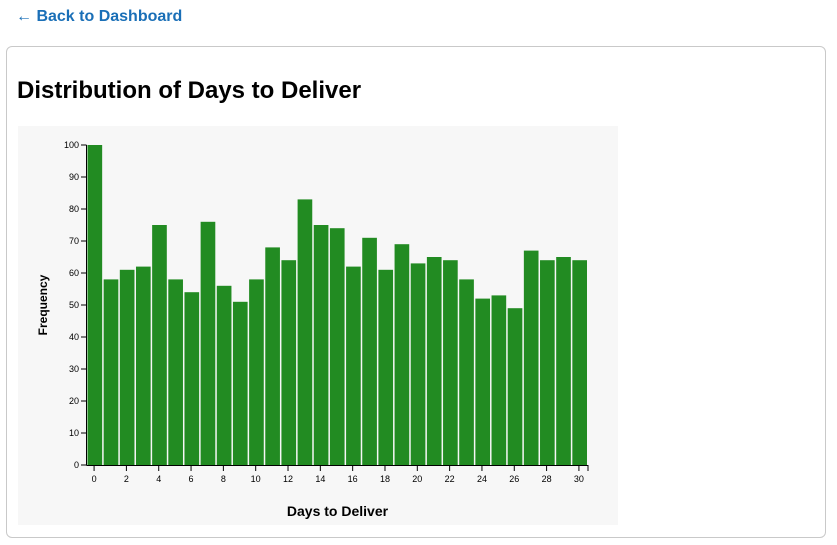 Image resolution: width=837 pixels, height=545 pixels. I want to click on x-tick-label-18: 18, so click(385, 479).